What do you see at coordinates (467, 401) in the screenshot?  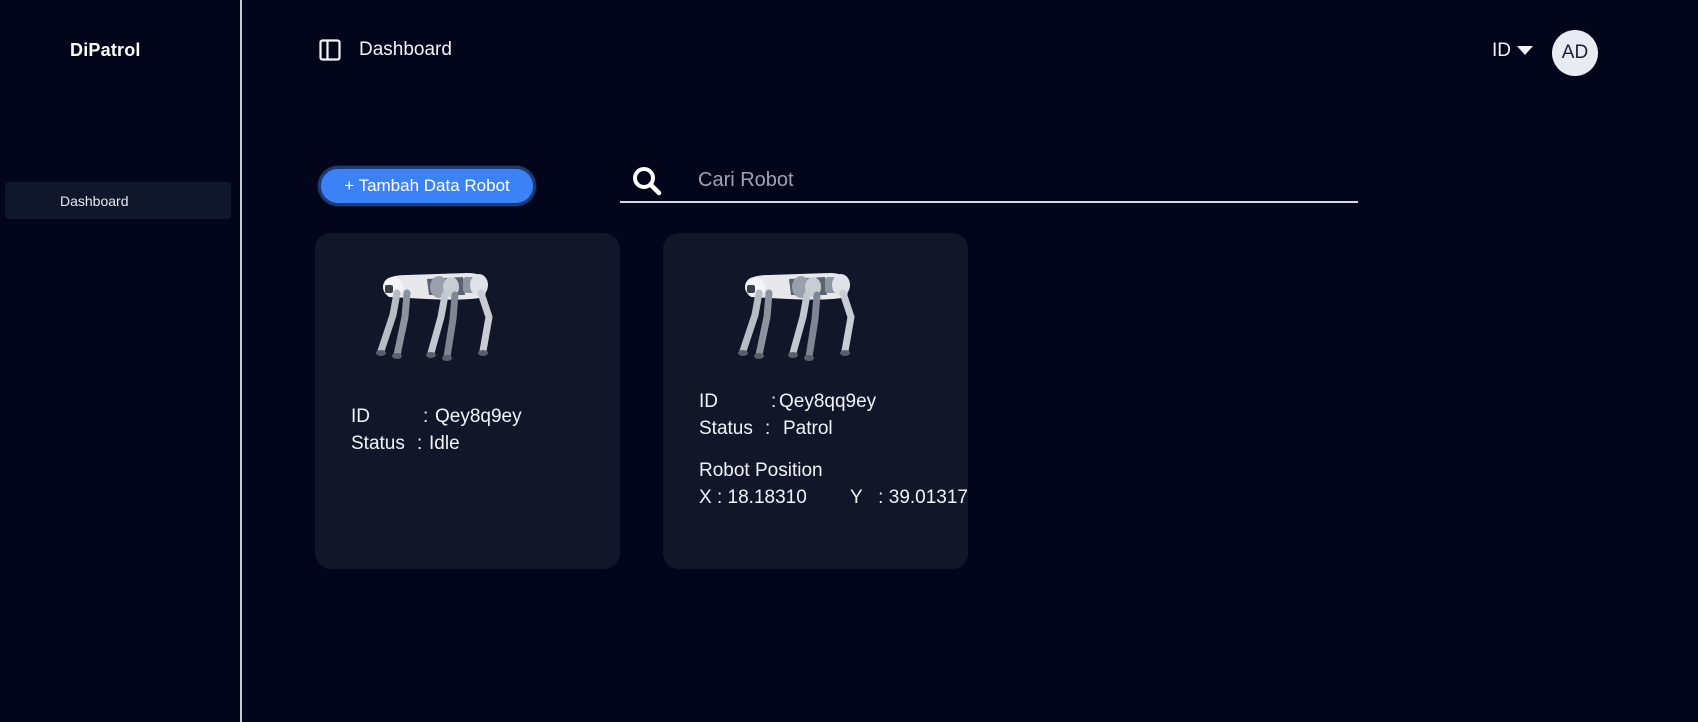 I see `robot-card: ID : Qey8q9ey Status : Idle` at bounding box center [467, 401].